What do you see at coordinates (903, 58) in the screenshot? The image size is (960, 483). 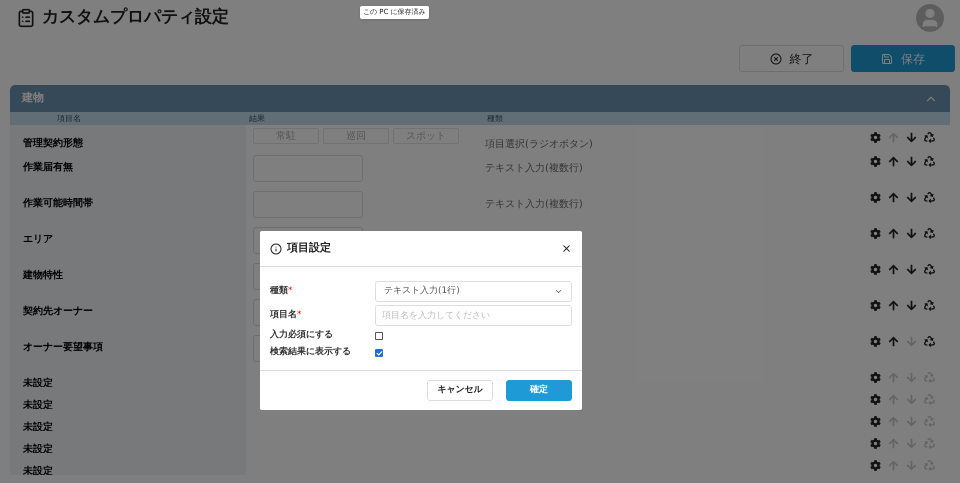 I see `save-button: 保存` at bounding box center [903, 58].